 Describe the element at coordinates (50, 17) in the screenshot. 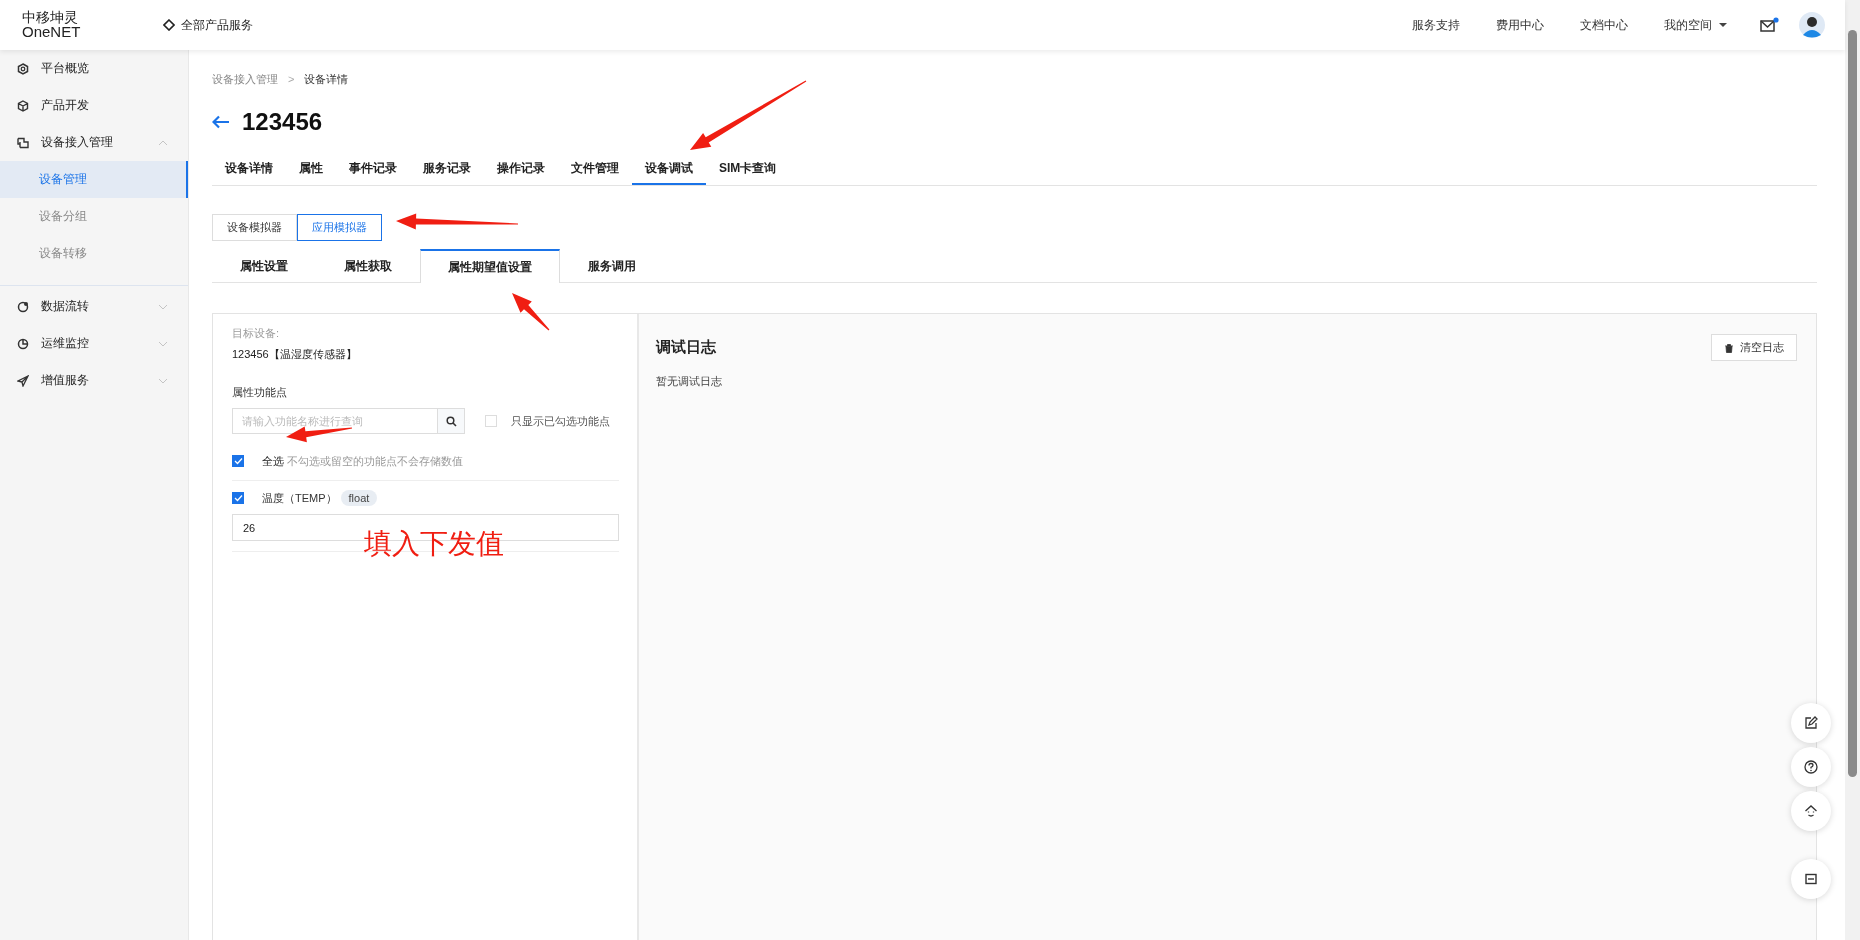

I see `logo-text: 中移坤灵` at that location.